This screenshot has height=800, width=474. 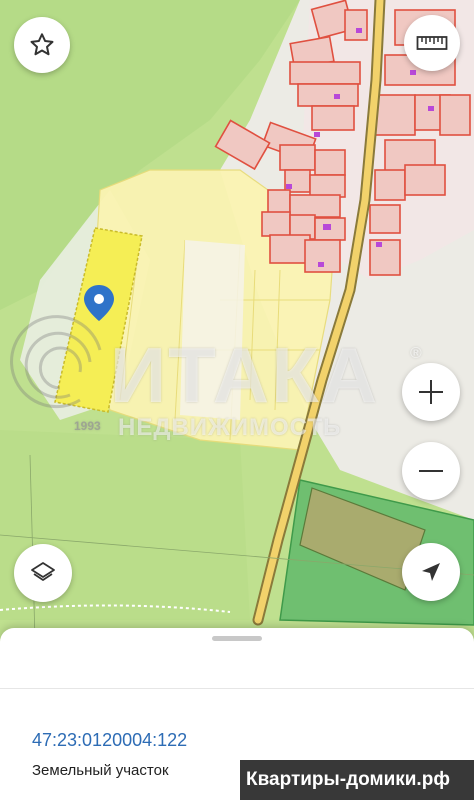 I want to click on zoom-out-button, so click(x=431, y=471).